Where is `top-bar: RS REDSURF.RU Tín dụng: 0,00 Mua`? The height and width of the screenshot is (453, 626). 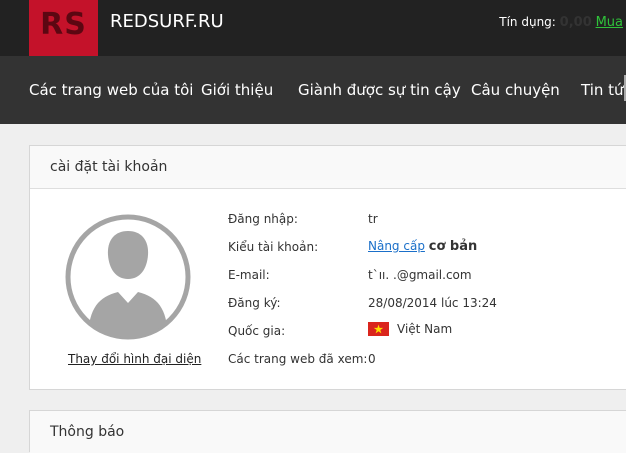
top-bar: RS REDSURF.RU Tín dụng: 0,00 Mua is located at coordinates (313, 28).